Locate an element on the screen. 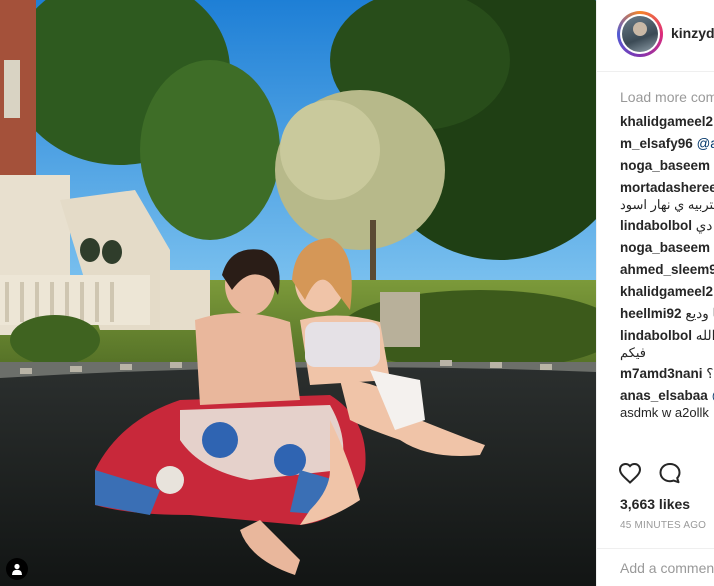  comment-text: asdmk w a2ollk is located at coordinates (664, 412).